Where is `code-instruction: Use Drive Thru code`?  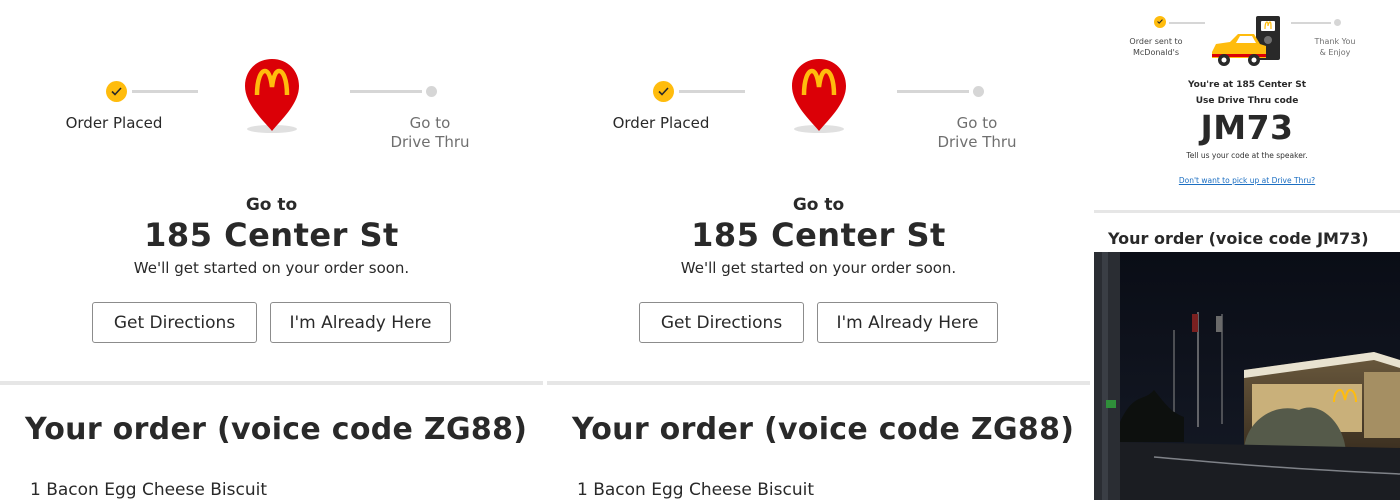 code-instruction: Use Drive Thru code is located at coordinates (1247, 101).